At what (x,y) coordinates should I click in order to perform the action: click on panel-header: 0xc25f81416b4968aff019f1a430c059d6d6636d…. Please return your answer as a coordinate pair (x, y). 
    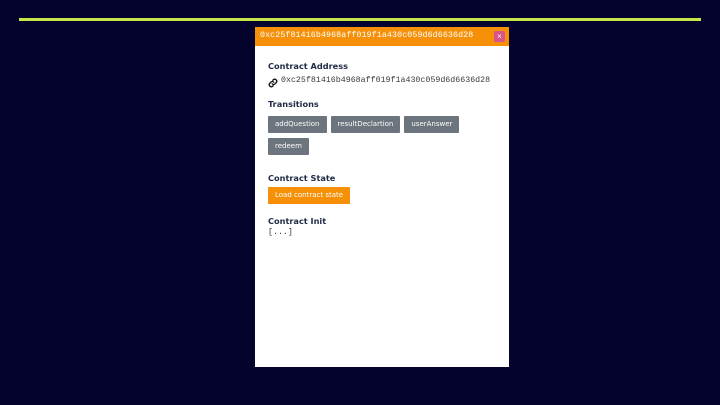
    Looking at the image, I should click on (382, 36).